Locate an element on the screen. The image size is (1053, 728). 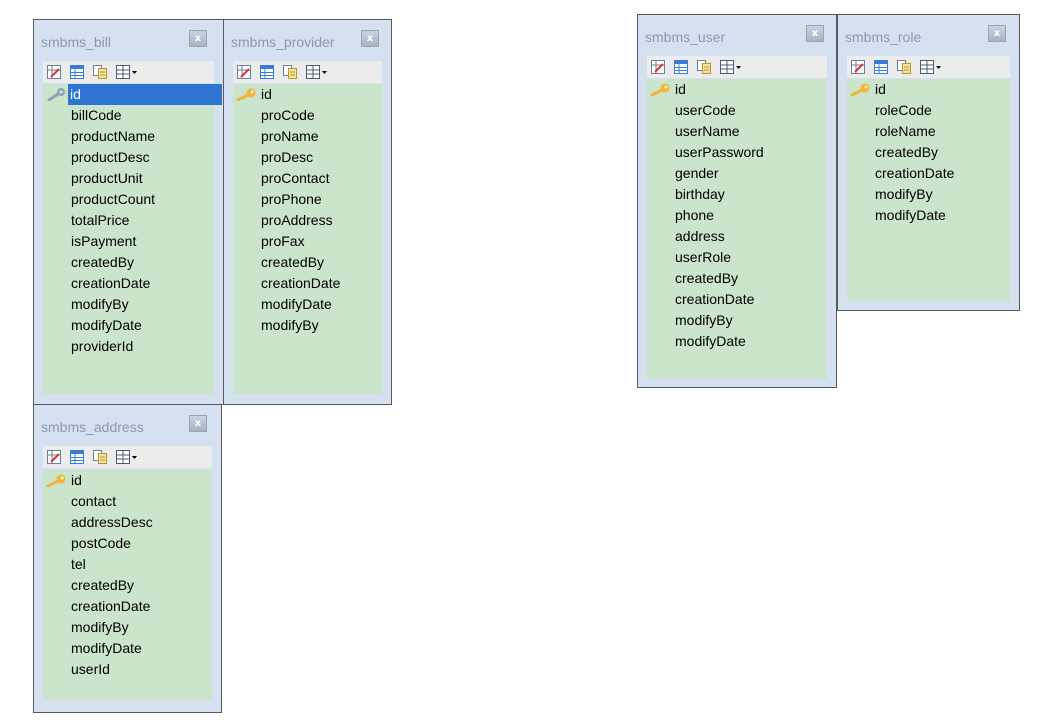
field-row: tel is located at coordinates (127, 564).